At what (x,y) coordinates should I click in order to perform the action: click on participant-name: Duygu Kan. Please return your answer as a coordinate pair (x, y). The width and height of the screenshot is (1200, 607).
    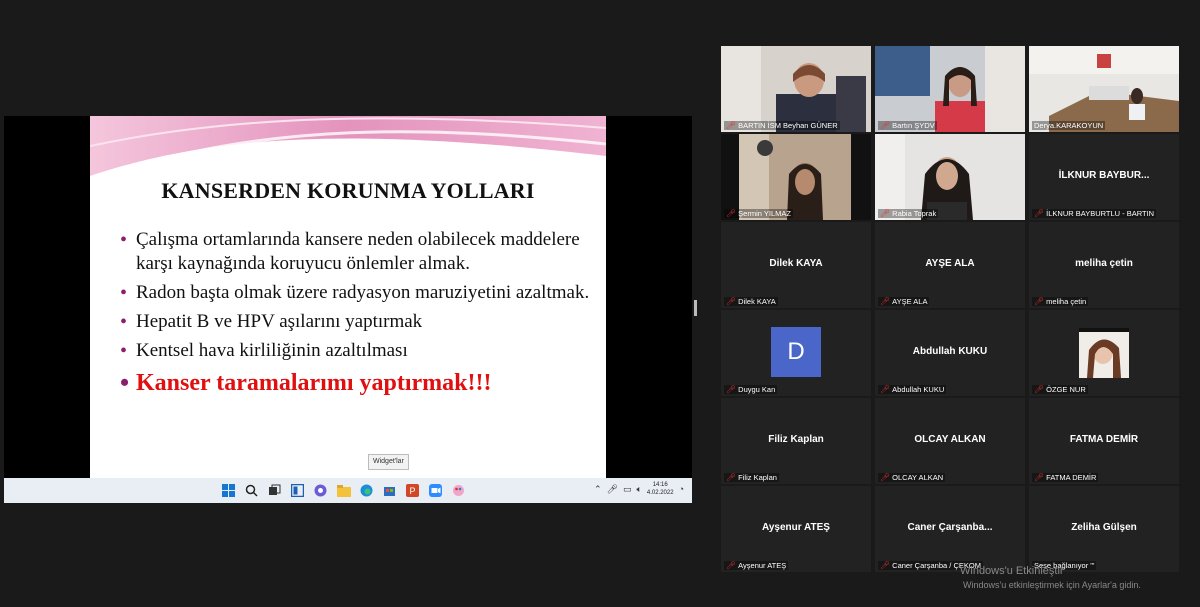
    Looking at the image, I should click on (757, 389).